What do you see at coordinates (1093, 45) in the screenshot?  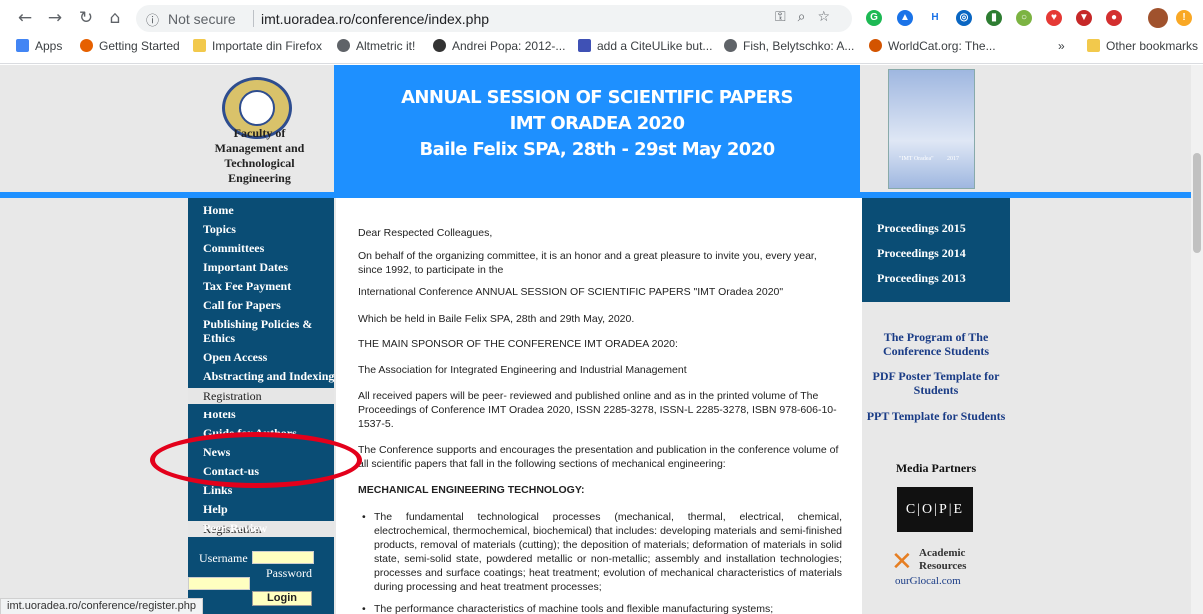 I see `folder-icon` at bounding box center [1093, 45].